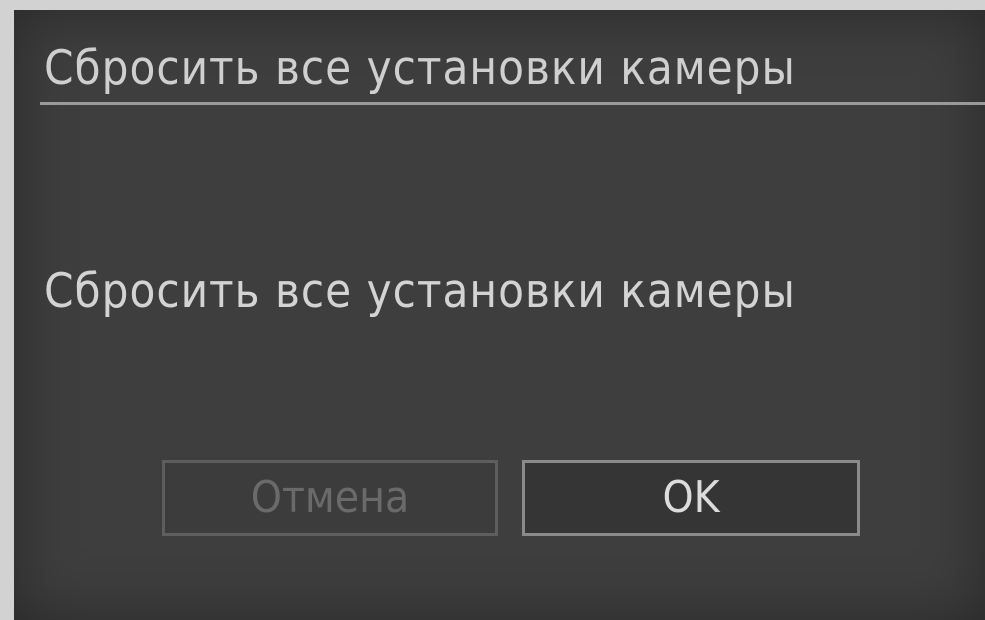  I want to click on cancel-button: Отмена, so click(330, 498).